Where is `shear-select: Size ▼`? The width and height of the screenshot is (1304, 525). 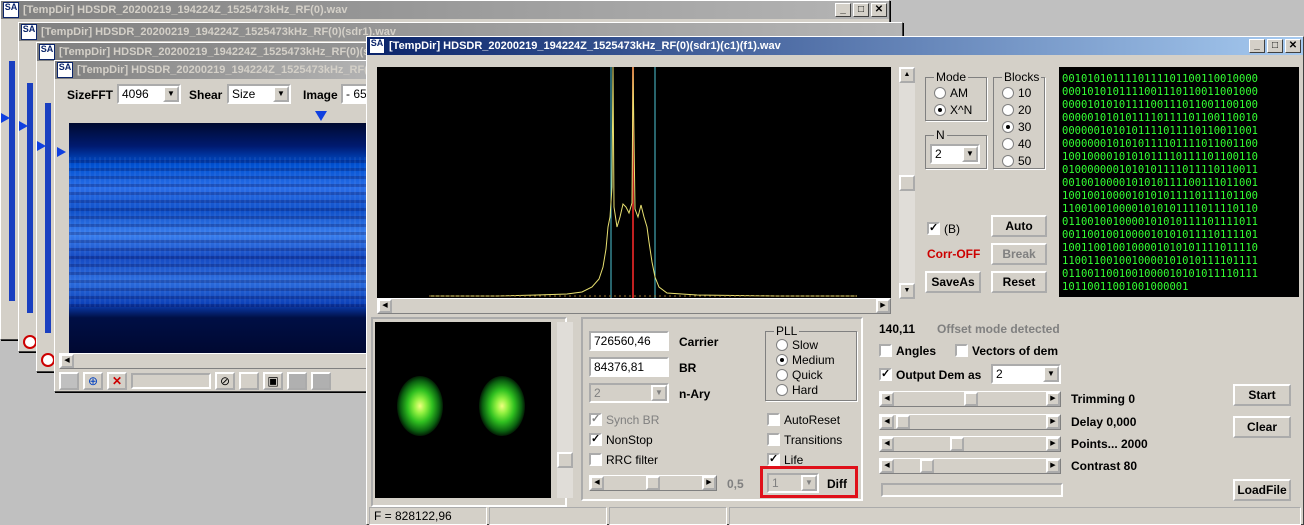 shear-select: Size ▼ is located at coordinates (259, 94).